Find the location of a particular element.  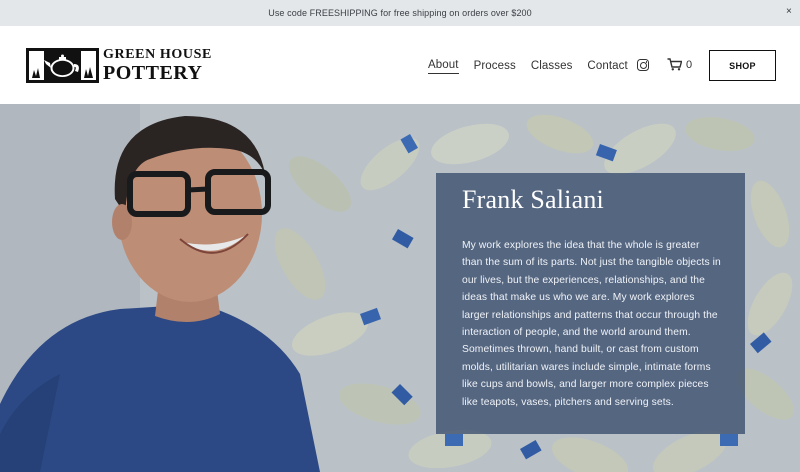

instagram-icon is located at coordinates (643, 65).